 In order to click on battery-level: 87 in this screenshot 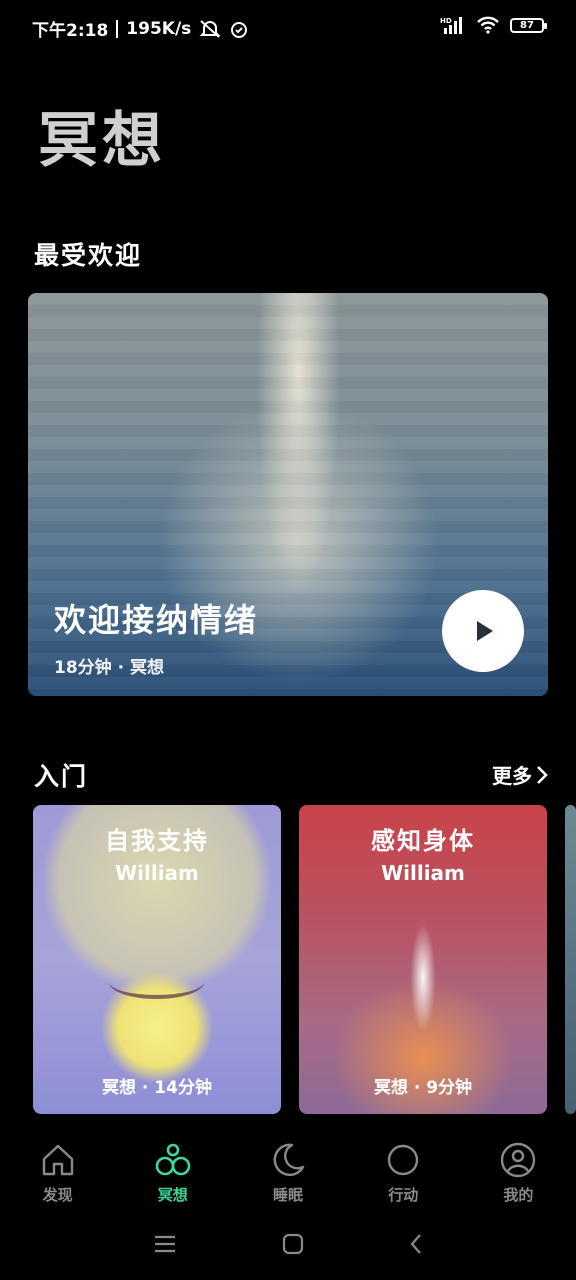, I will do `click(527, 25)`.